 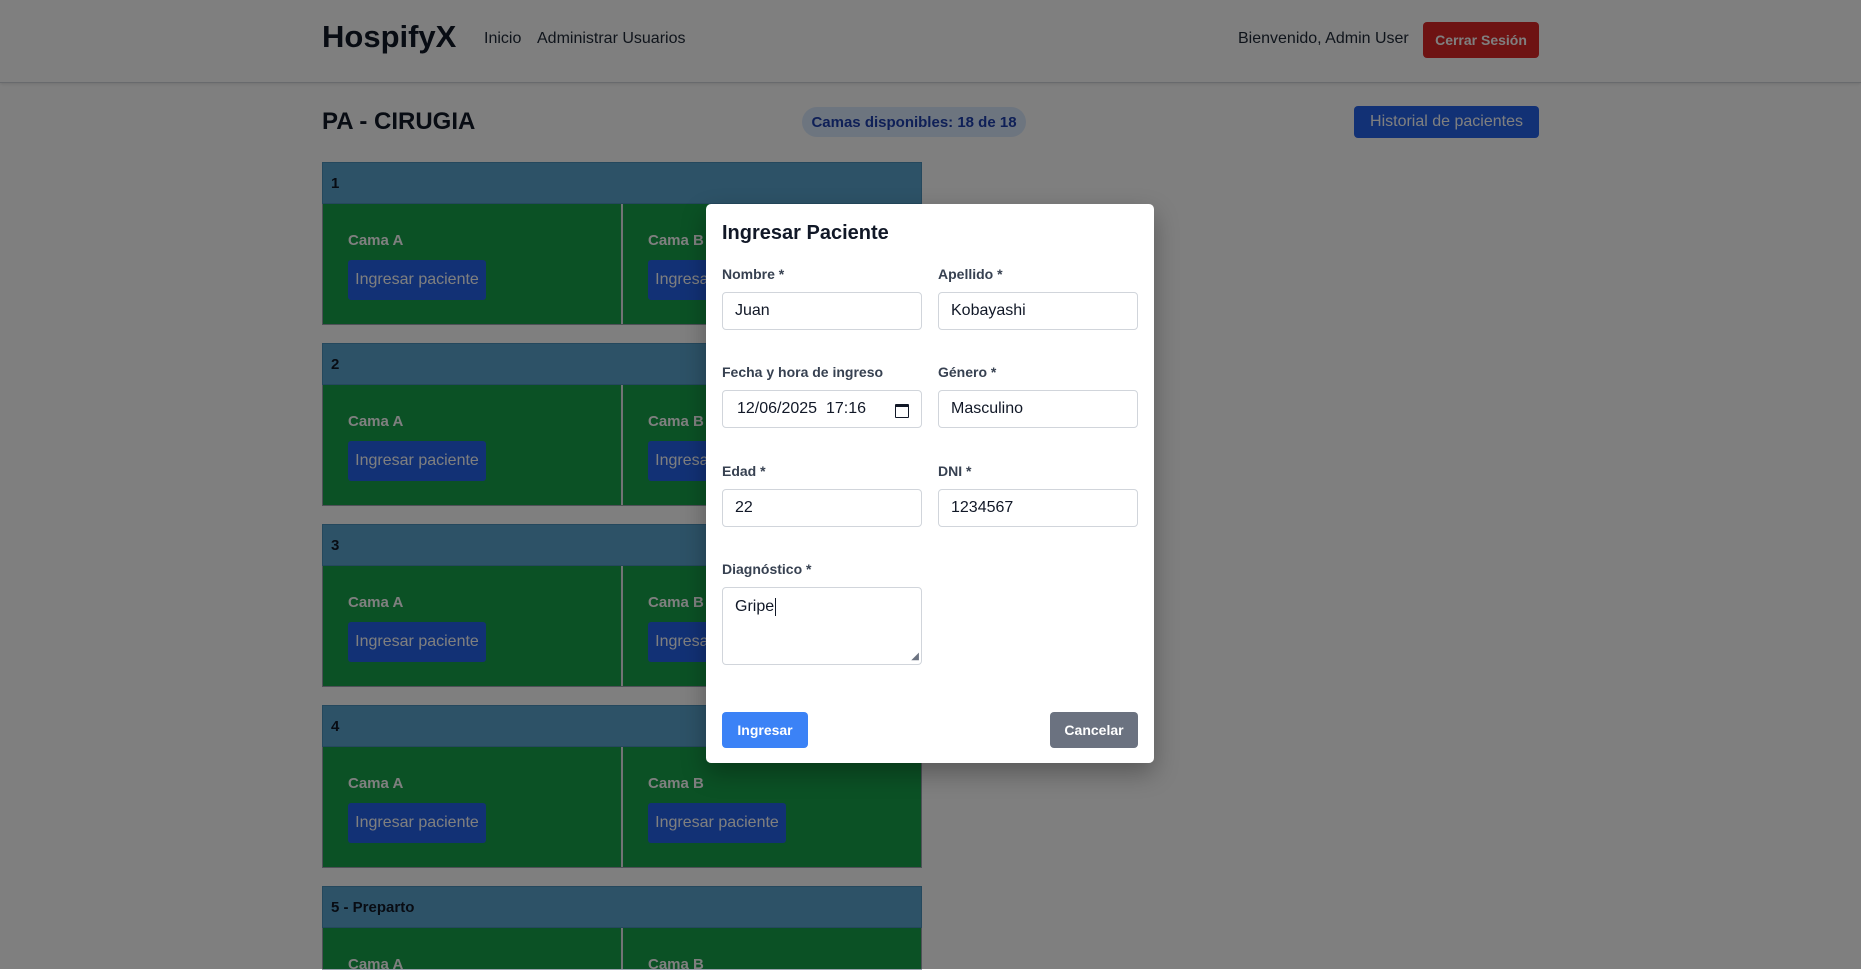 What do you see at coordinates (822, 508) in the screenshot?
I see `edad-input: 22` at bounding box center [822, 508].